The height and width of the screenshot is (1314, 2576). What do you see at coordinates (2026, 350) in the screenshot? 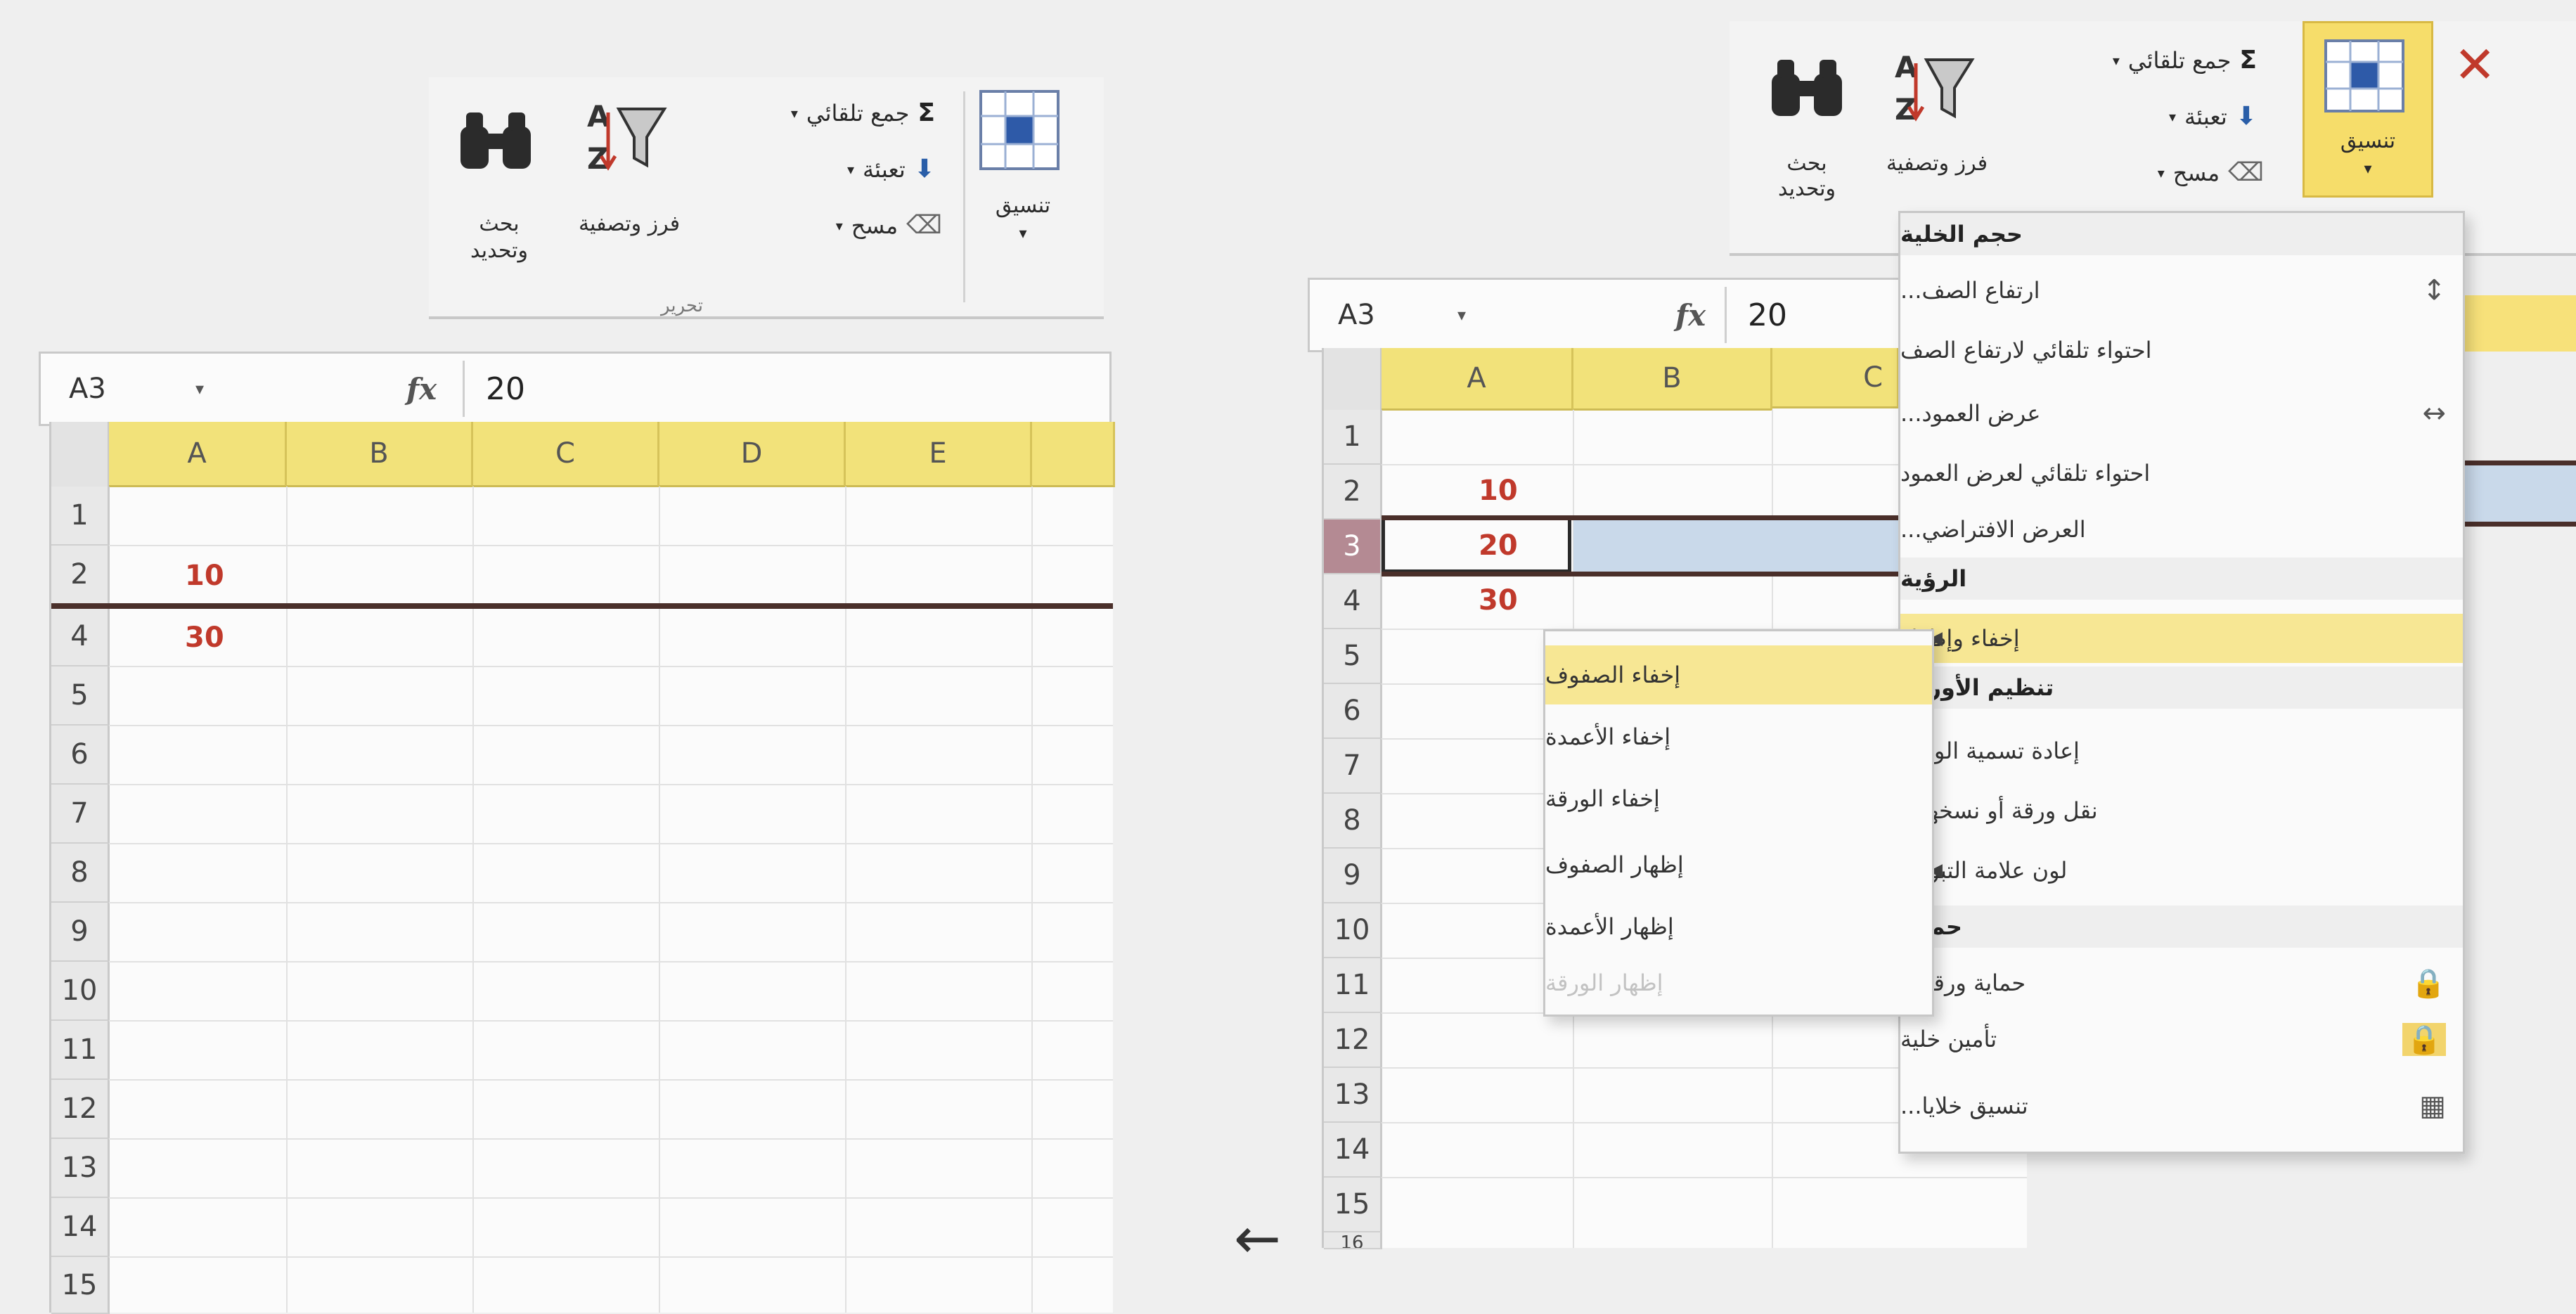
I see `autofit-row-label: احتواء تلقائي لارتفاع الصف` at bounding box center [2026, 350].